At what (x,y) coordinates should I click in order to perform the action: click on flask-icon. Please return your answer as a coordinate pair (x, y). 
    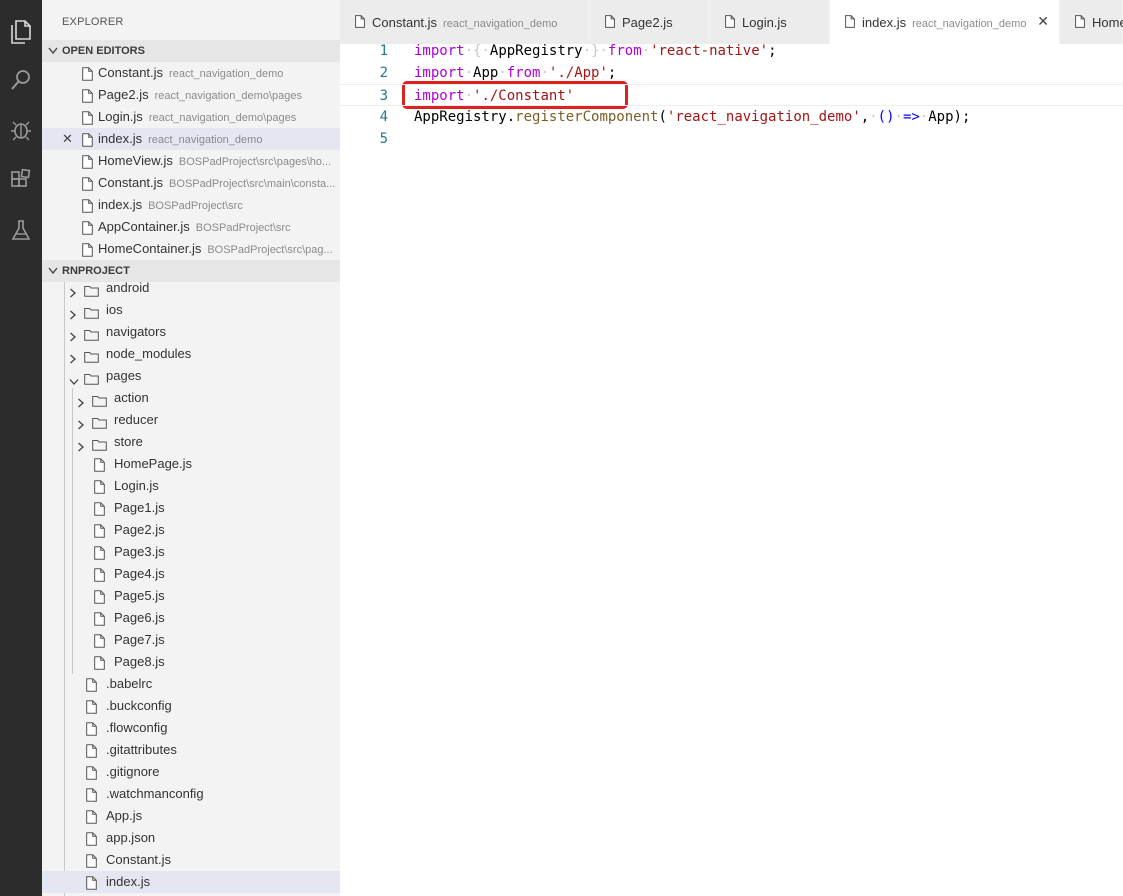
    Looking at the image, I should click on (21, 230).